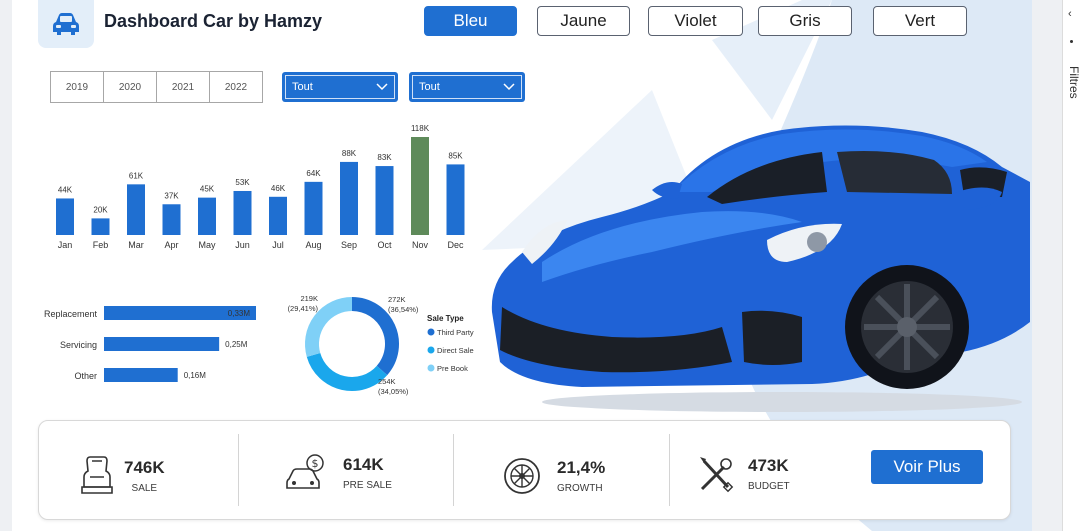 The image size is (1080, 531). I want to click on legend-item: Third Party, so click(455, 332).